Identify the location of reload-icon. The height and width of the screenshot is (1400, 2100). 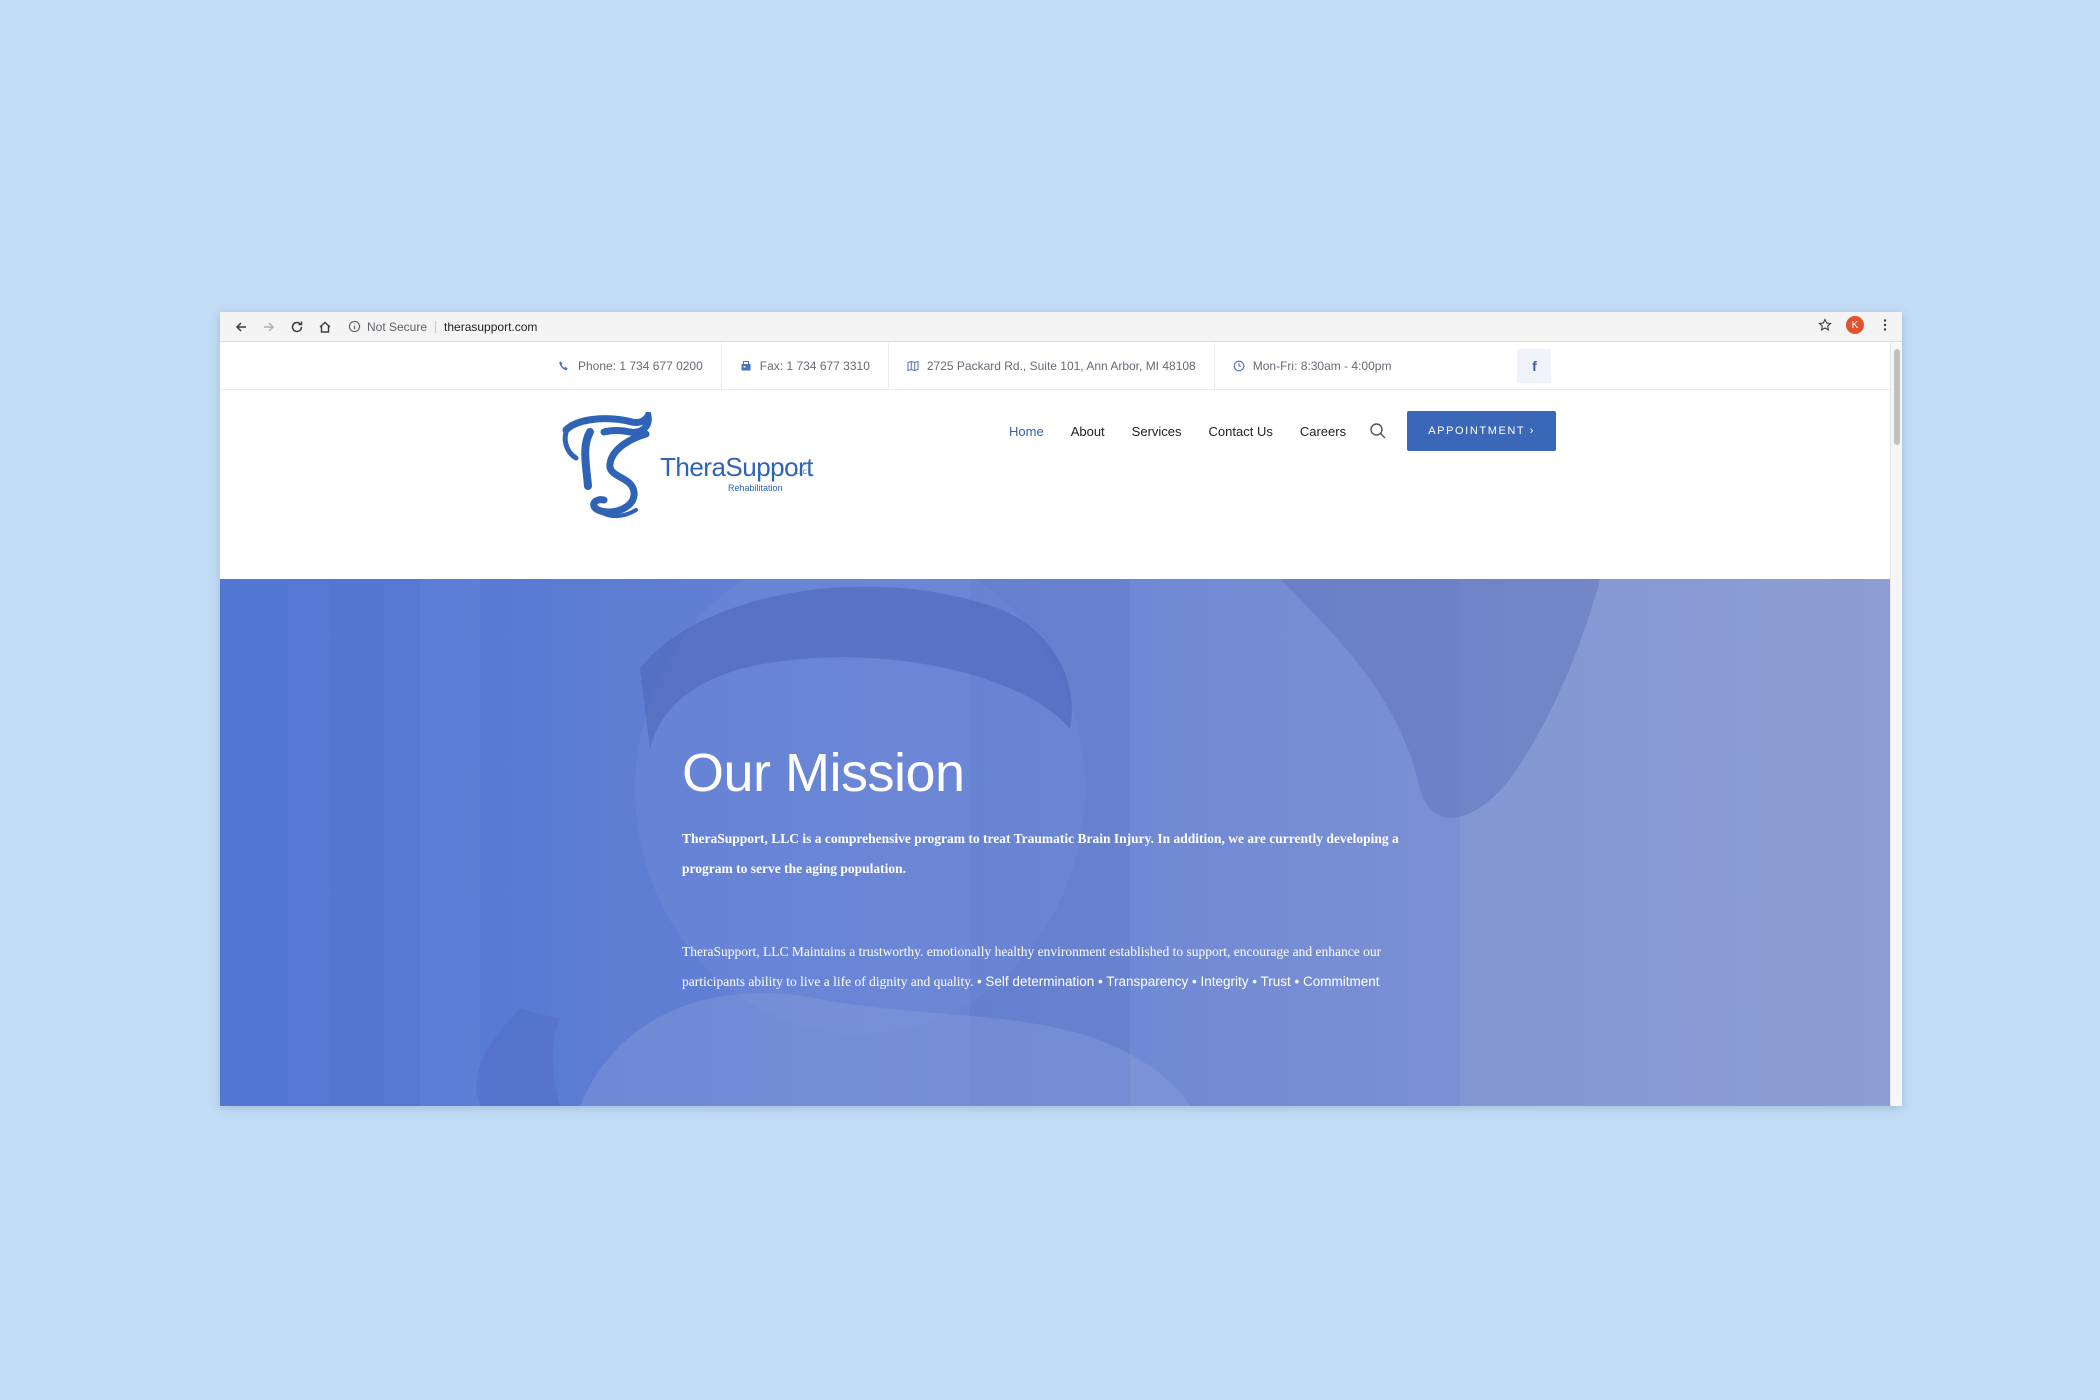
(297, 326).